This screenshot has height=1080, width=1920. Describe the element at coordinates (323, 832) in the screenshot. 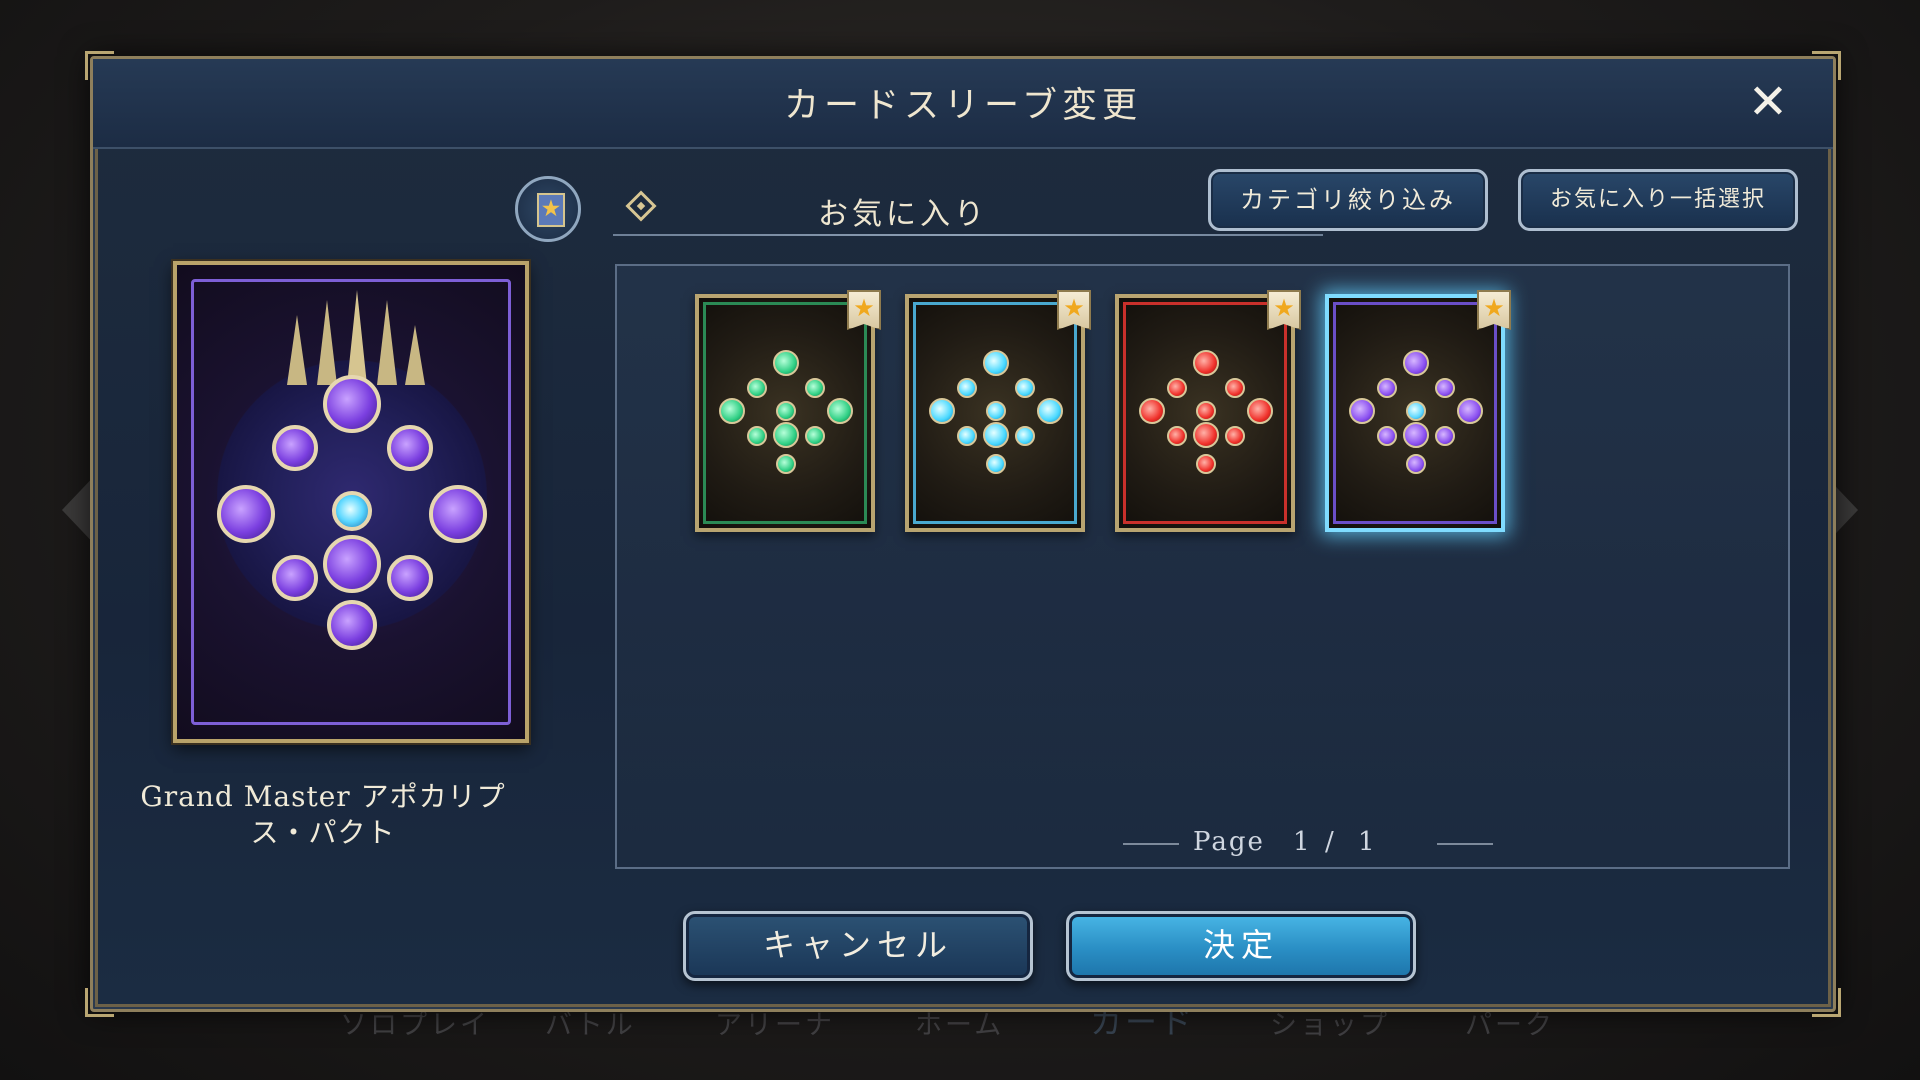

I see `sleeve-name-line2: ス・パクト` at that location.